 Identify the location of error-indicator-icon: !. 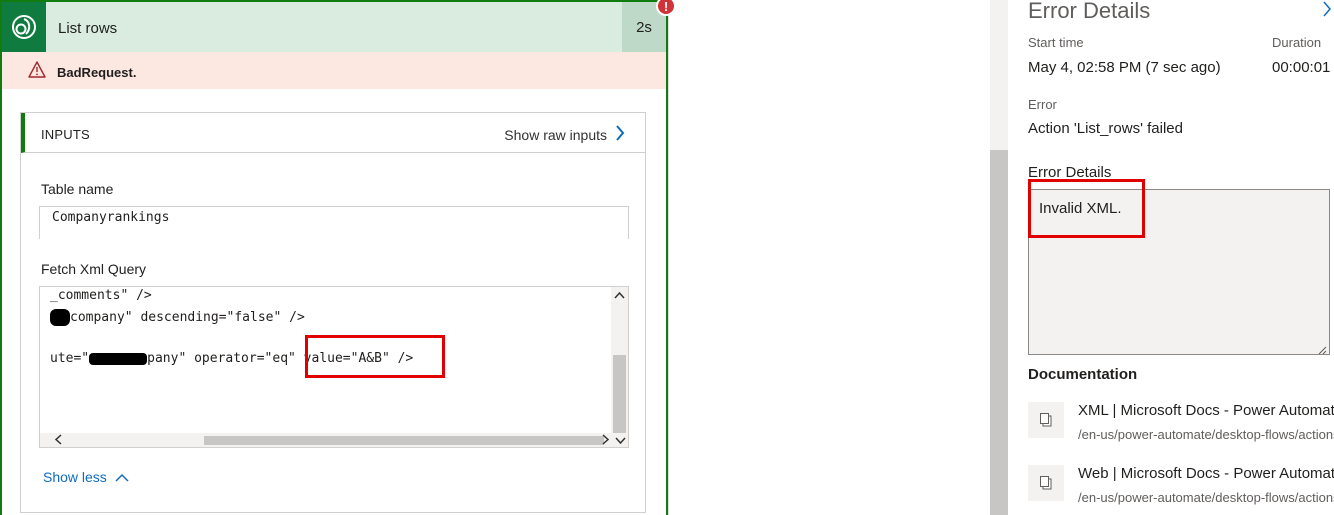
(666, 8).